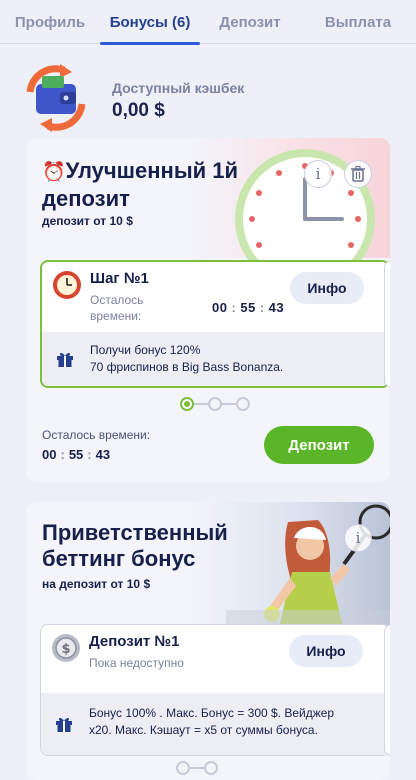 Image resolution: width=416 pixels, height=780 pixels. What do you see at coordinates (87, 221) in the screenshot?
I see `bonus-subtitle: депозит от 10 $` at bounding box center [87, 221].